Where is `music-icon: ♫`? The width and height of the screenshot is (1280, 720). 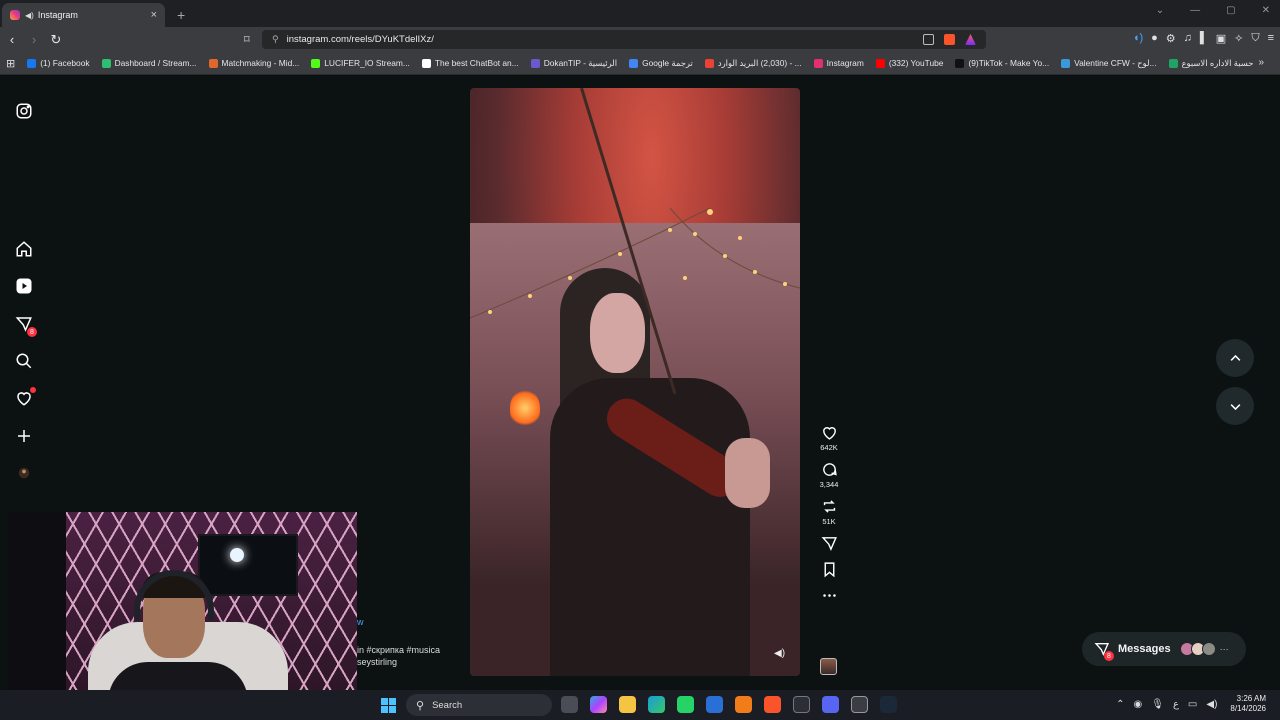 music-icon: ♫ is located at coordinates (1188, 38).